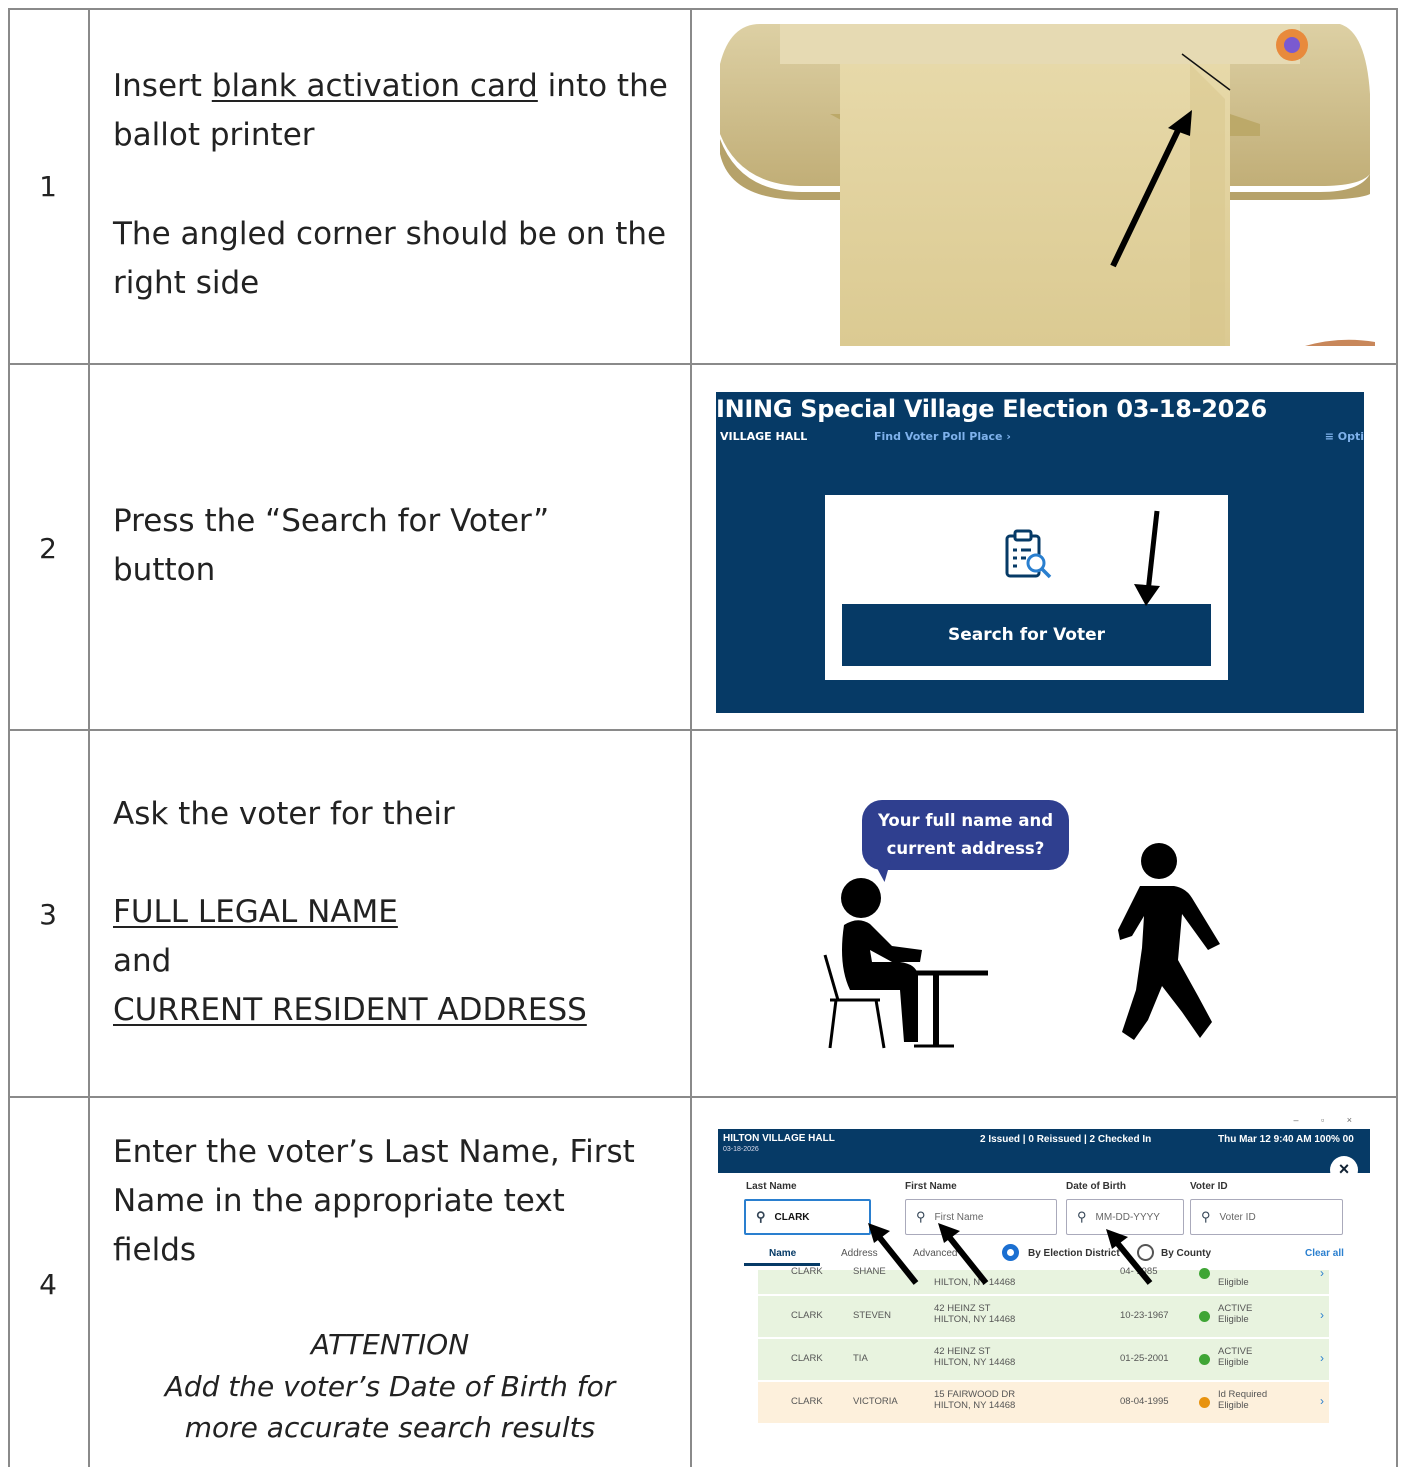 This screenshot has width=1401, height=1467. Describe the element at coordinates (48, 548) in the screenshot. I see `step-number: 2` at that location.